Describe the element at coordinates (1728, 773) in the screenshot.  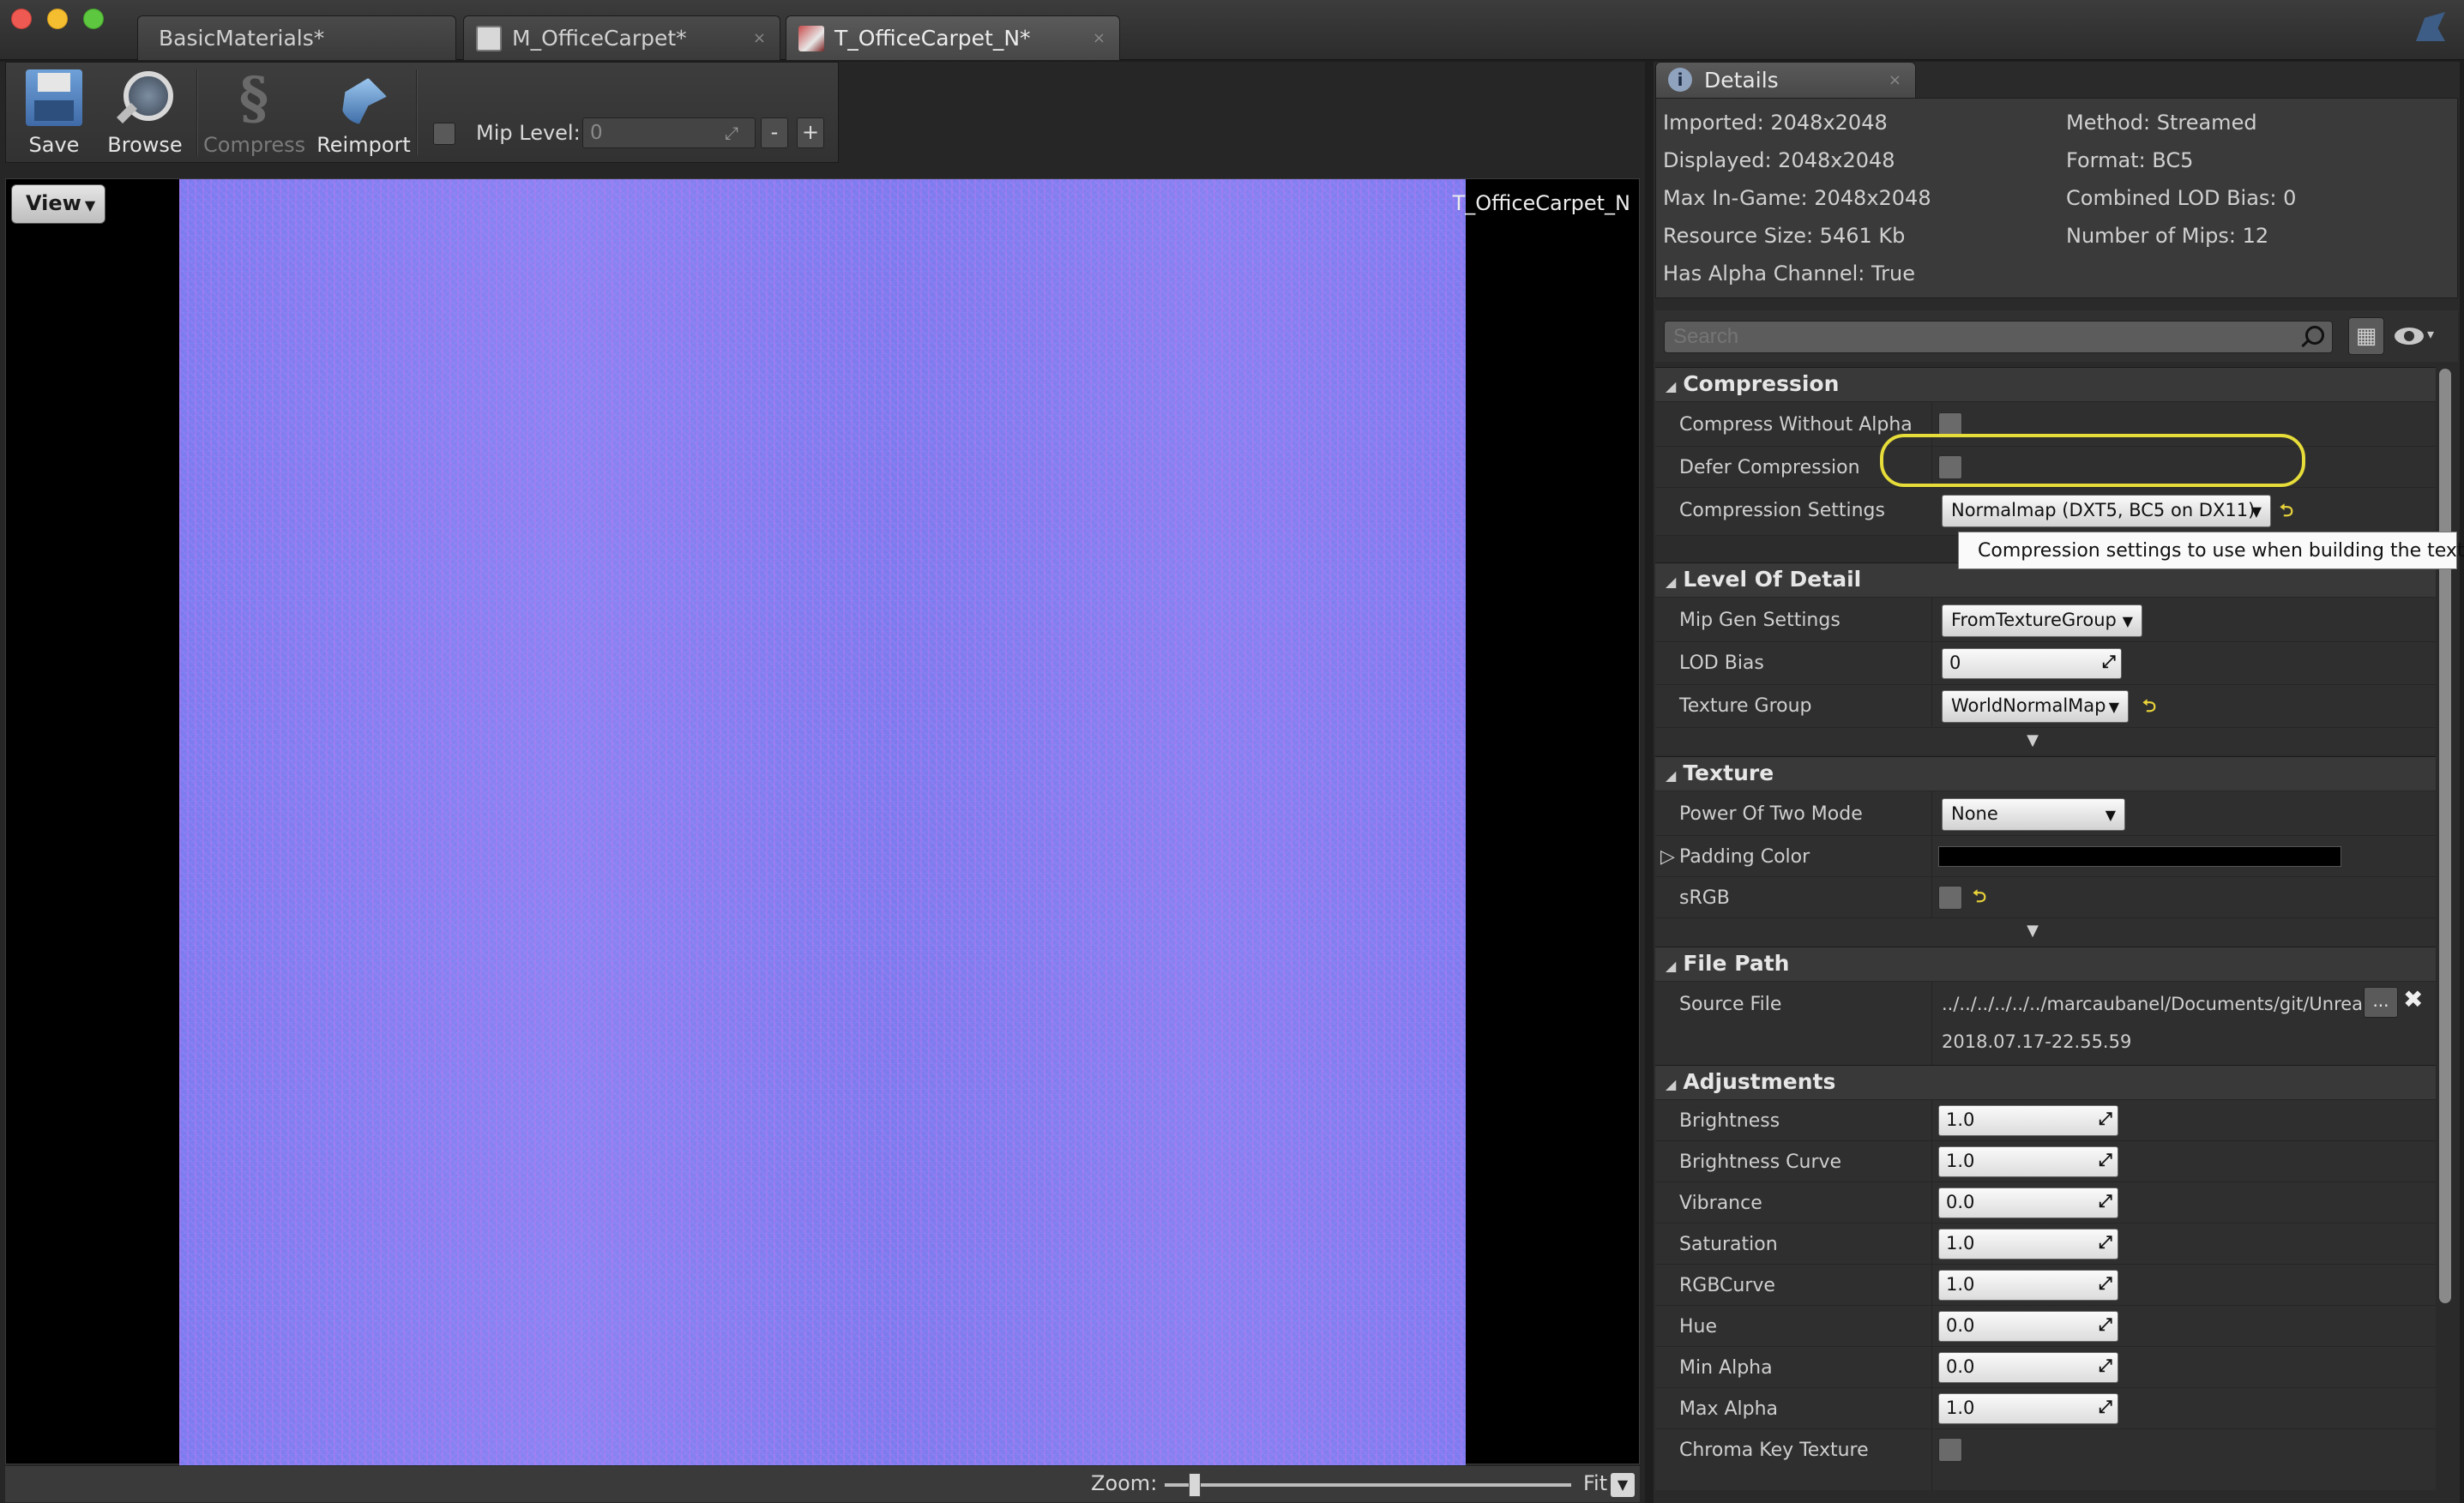
I see `category-title: Texture` at that location.